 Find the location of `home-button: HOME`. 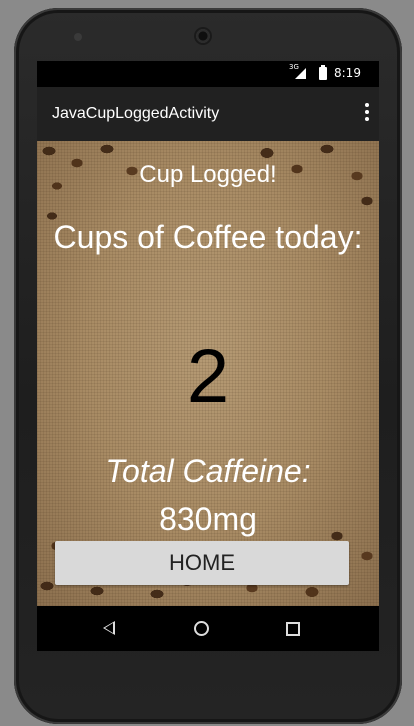

home-button: HOME is located at coordinates (202, 563).